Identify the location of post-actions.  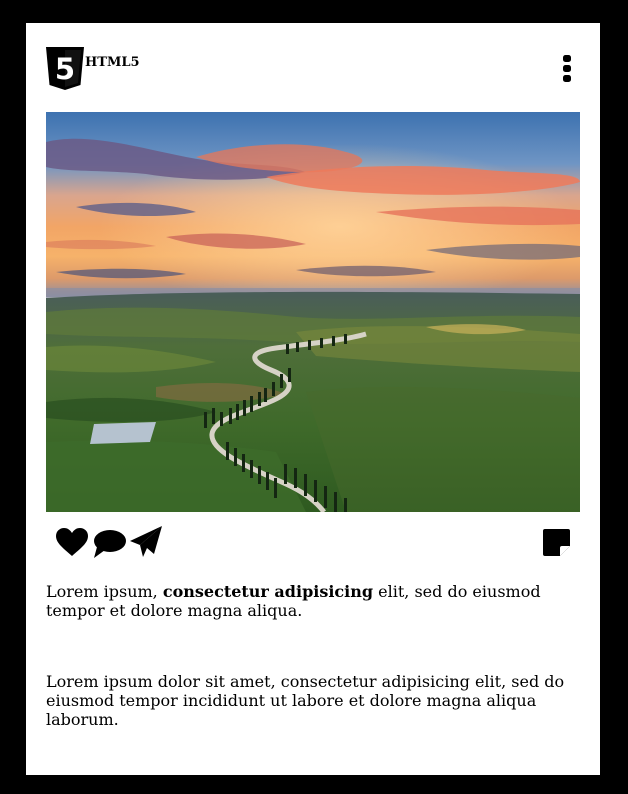
(313, 543).